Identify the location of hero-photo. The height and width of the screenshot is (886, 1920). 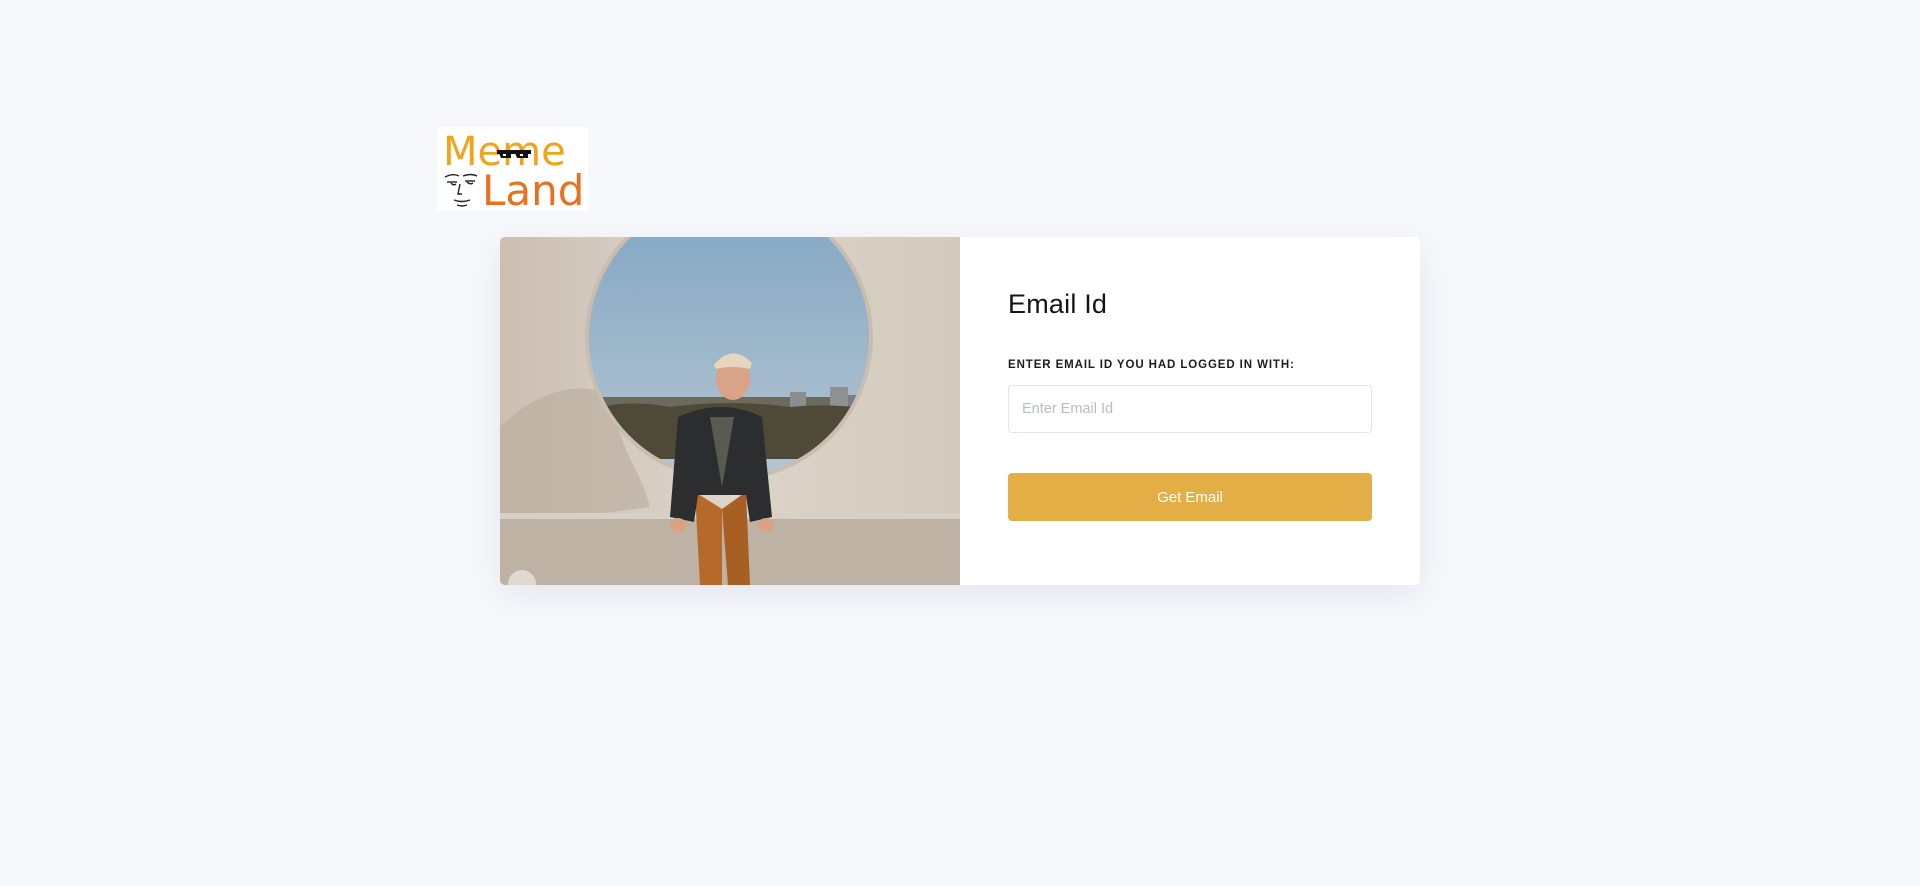
(730, 411).